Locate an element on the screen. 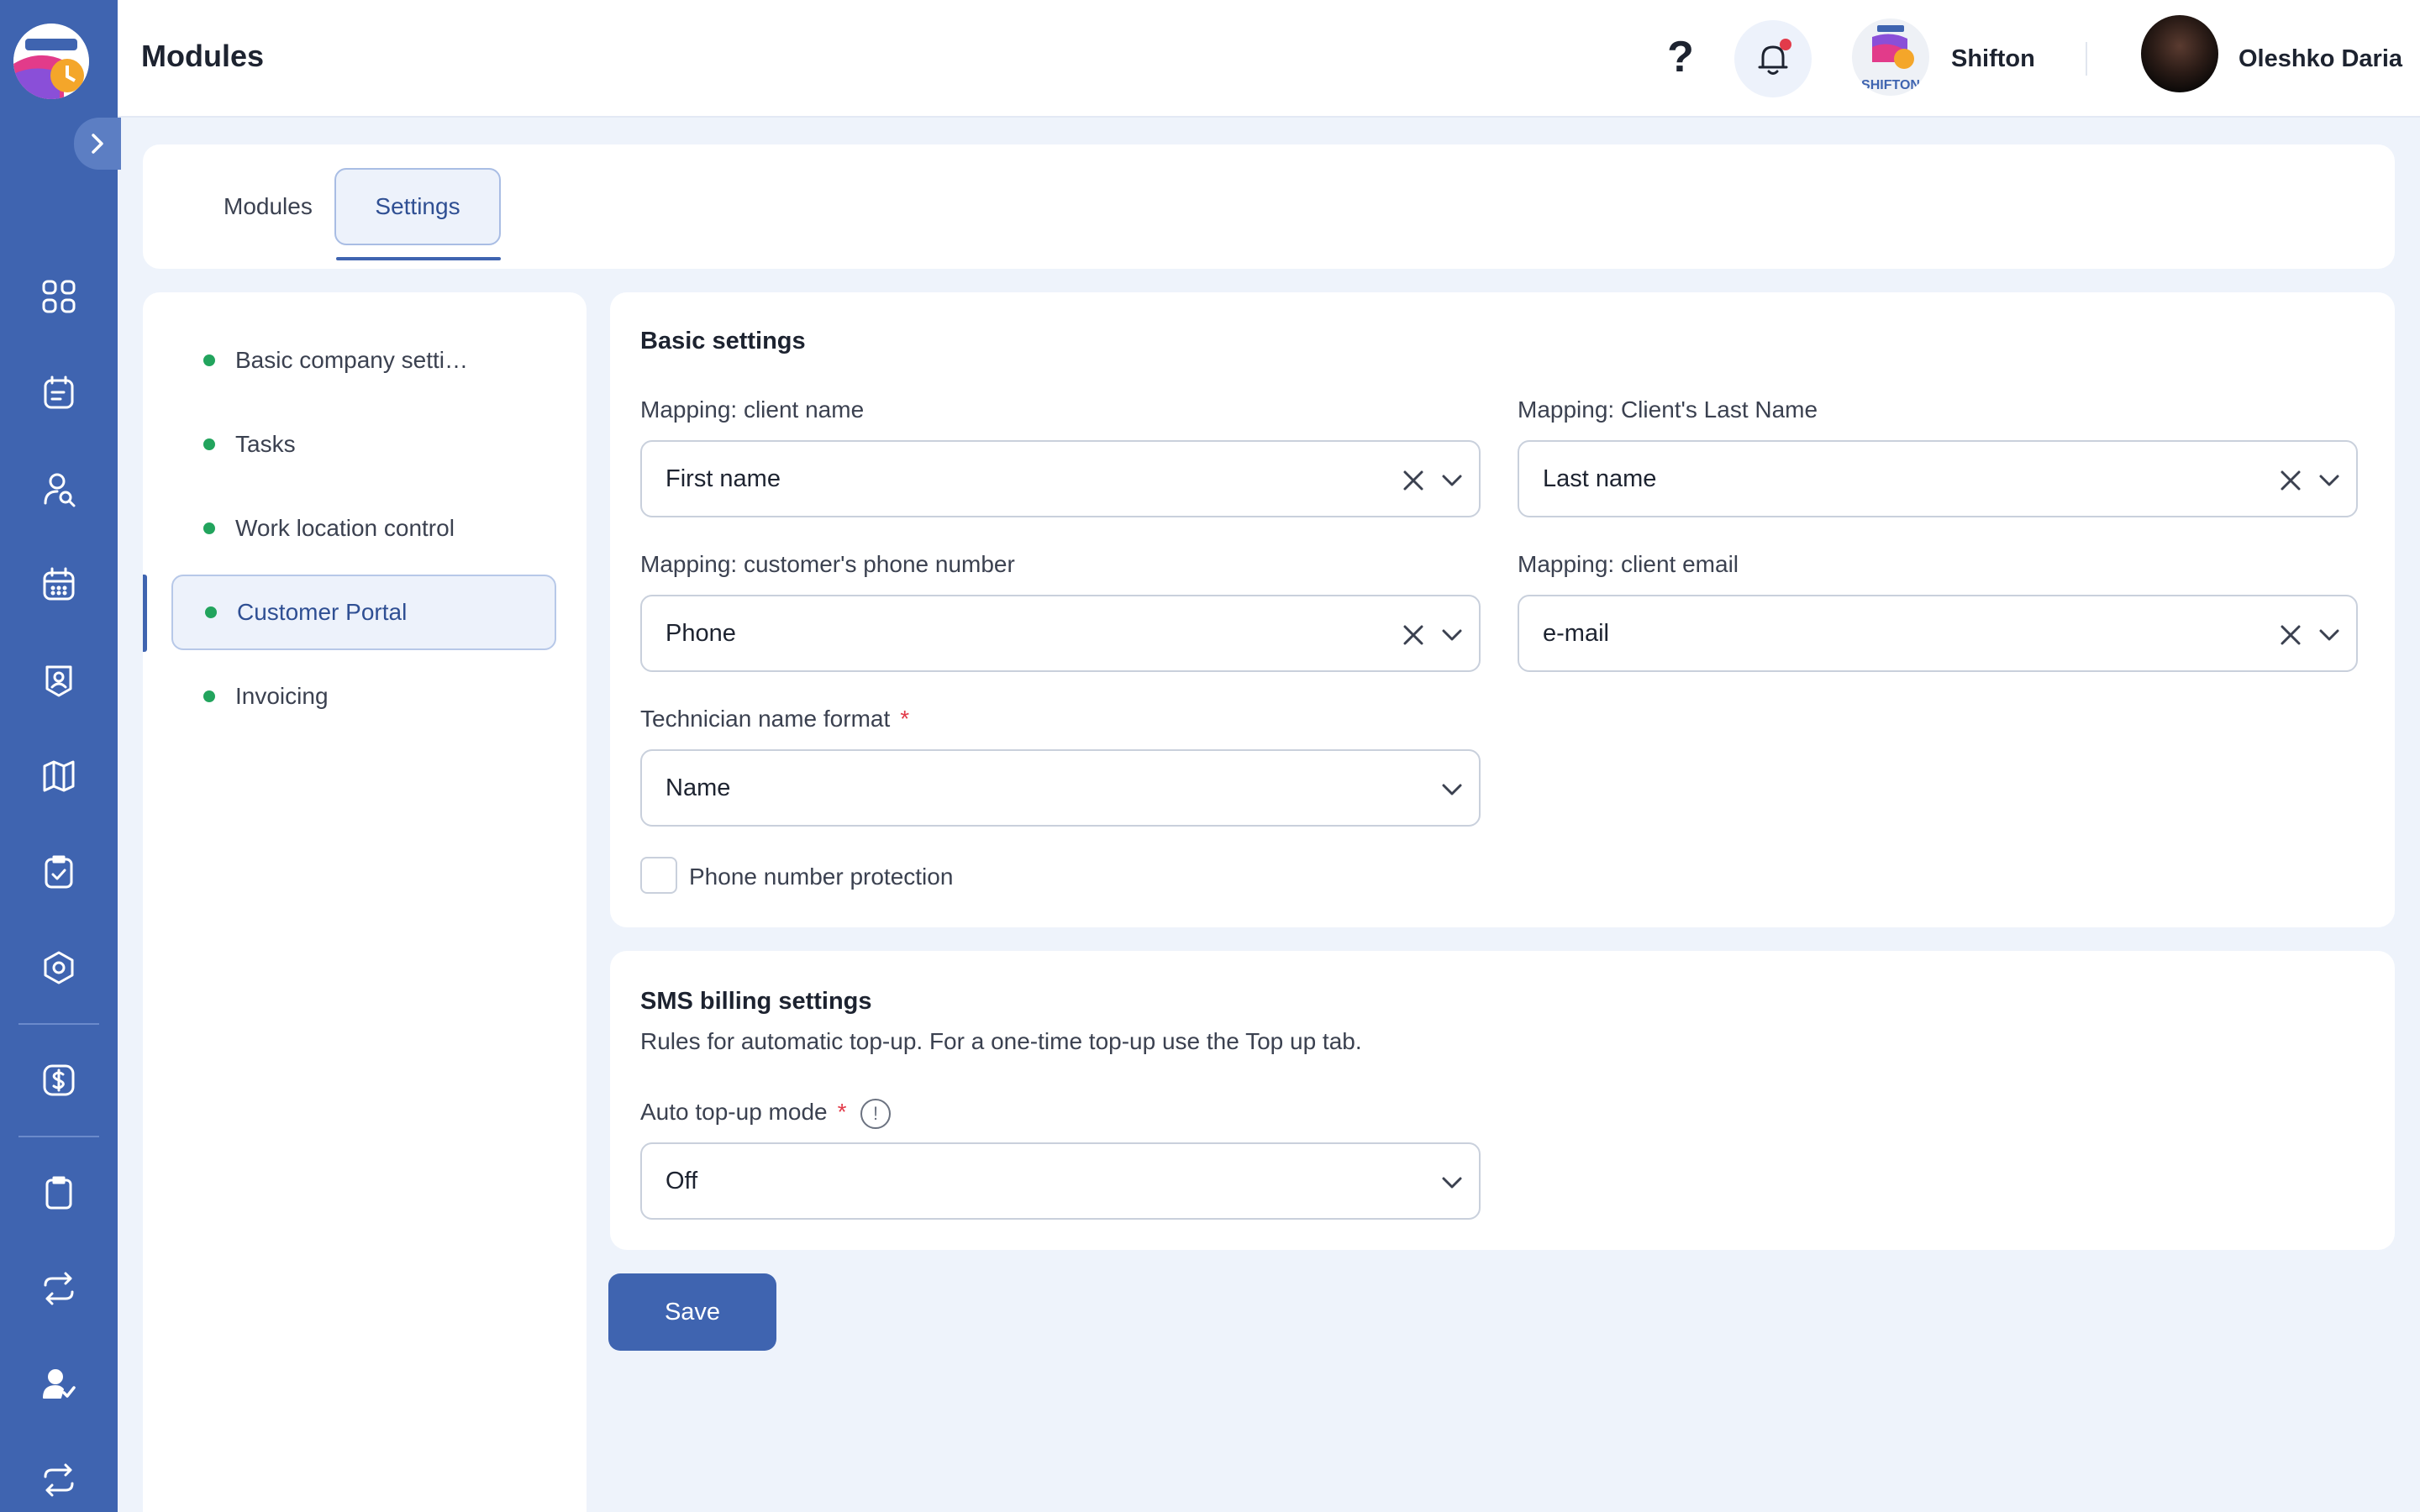 This screenshot has height=1512, width=2420. app-logo is located at coordinates (51, 61).